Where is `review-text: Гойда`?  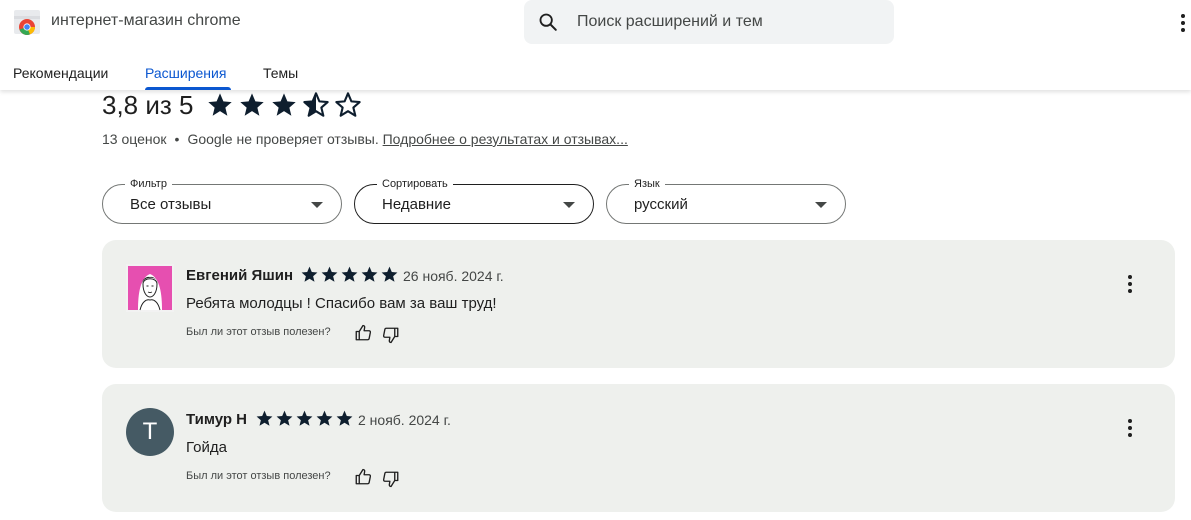
review-text: Гойда is located at coordinates (206, 447).